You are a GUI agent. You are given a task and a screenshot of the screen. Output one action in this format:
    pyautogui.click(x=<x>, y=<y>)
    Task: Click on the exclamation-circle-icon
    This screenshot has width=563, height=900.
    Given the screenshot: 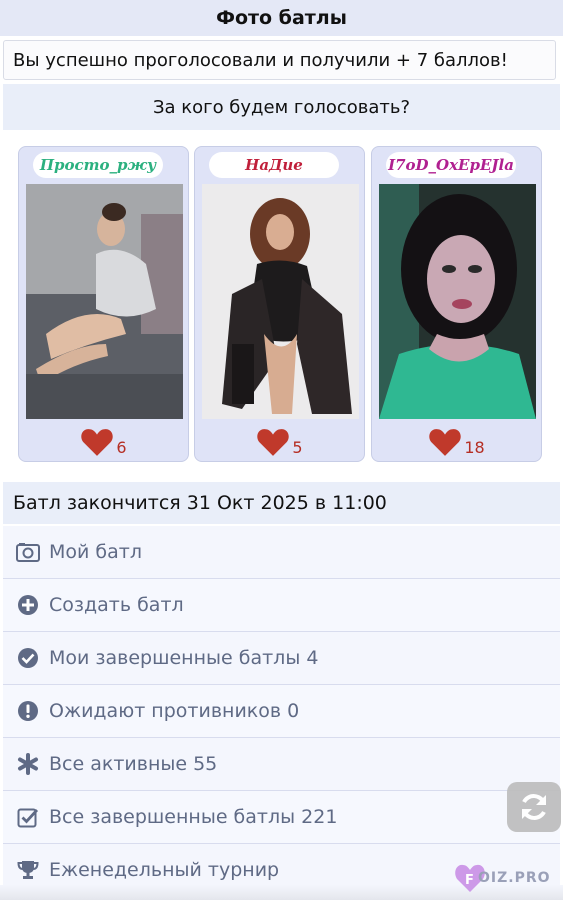 What is the action you would take?
    pyautogui.click(x=28, y=711)
    